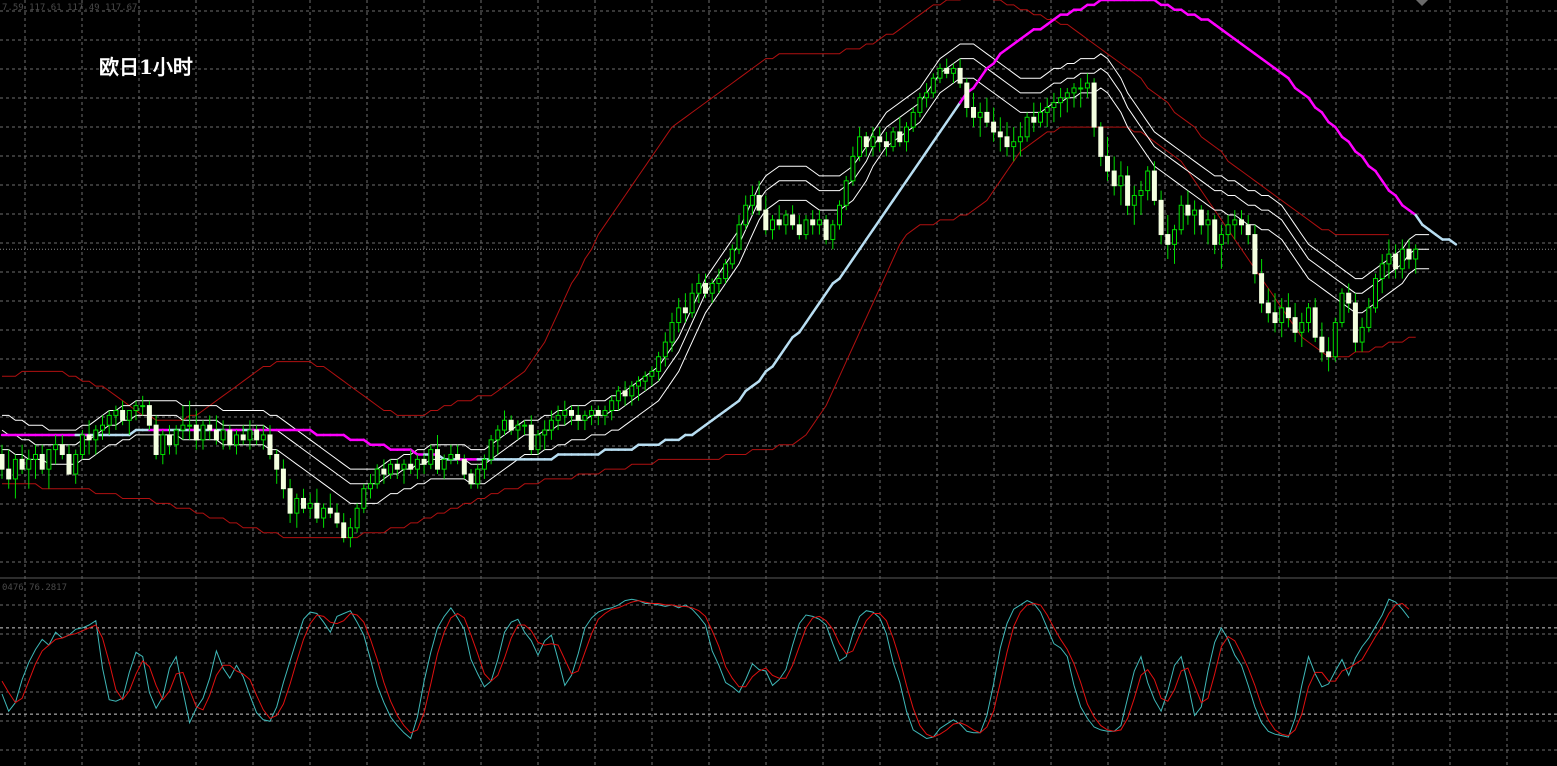 This screenshot has height=766, width=1557. What do you see at coordinates (146, 67) in the screenshot?
I see `chart-title: 欧日1小时` at bounding box center [146, 67].